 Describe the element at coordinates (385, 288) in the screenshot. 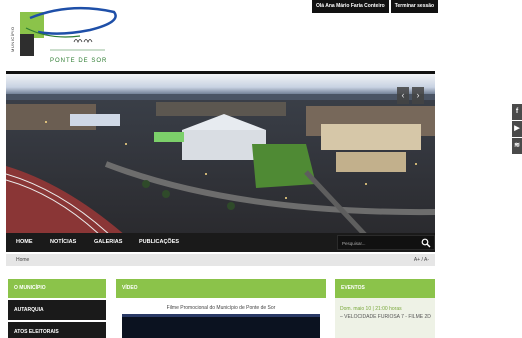

I see `events-header: EVENTOS` at that location.